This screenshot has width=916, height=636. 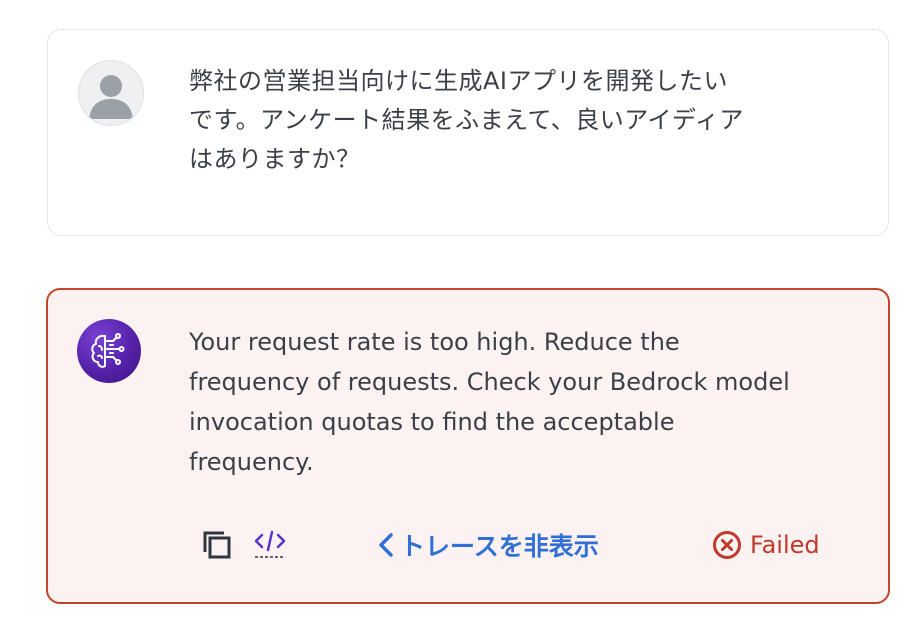 I want to click on user-avatar-icon, so click(x=111, y=93).